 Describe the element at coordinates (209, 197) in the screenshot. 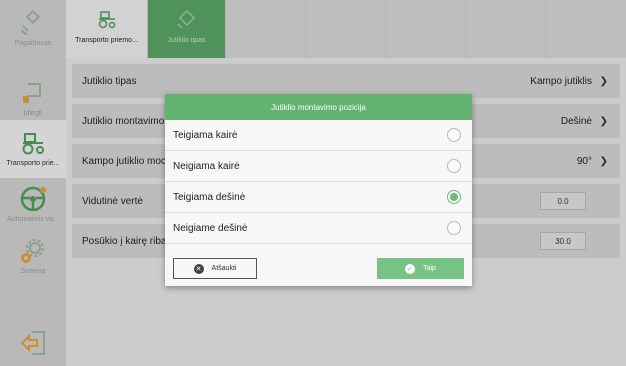

I see `option-label: Teigiama dešinė` at that location.